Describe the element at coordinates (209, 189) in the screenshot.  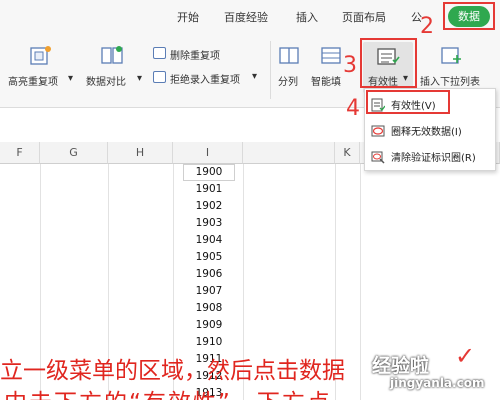
I see `cell-value: 1901` at that location.